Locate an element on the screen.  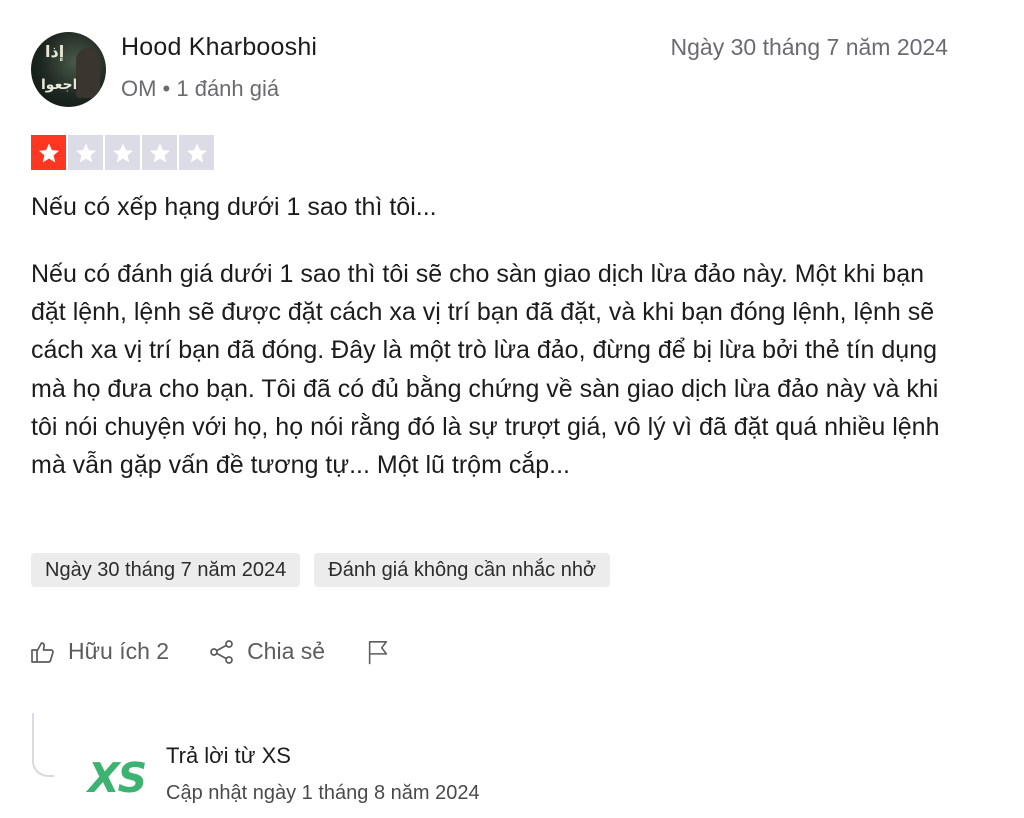
avatar-text-top: إذا is located at coordinates (55, 52).